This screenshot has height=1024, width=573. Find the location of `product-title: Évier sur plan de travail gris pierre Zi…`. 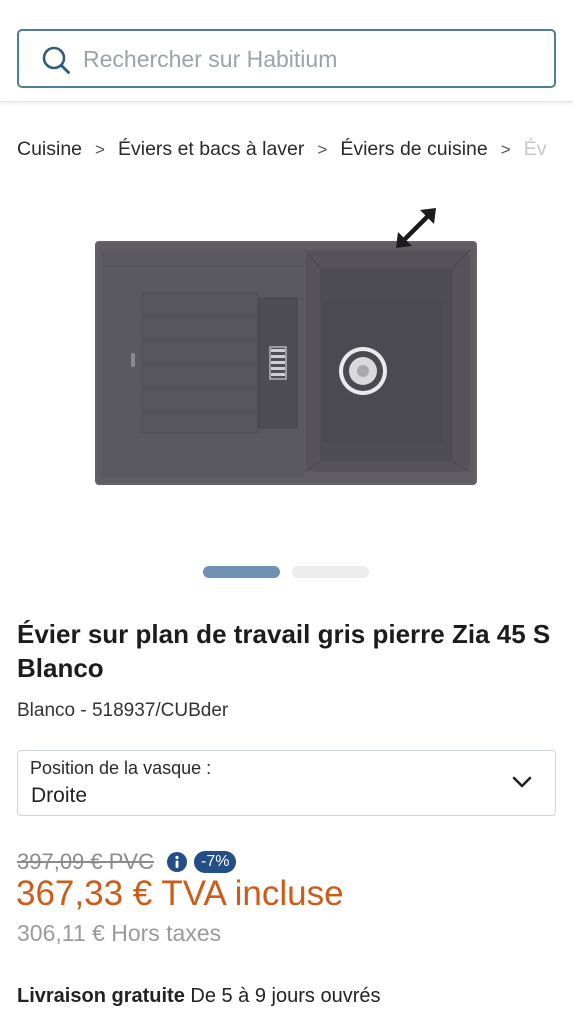

product-title: Évier sur plan de travail gris pierre Zi… is located at coordinates (284, 651).